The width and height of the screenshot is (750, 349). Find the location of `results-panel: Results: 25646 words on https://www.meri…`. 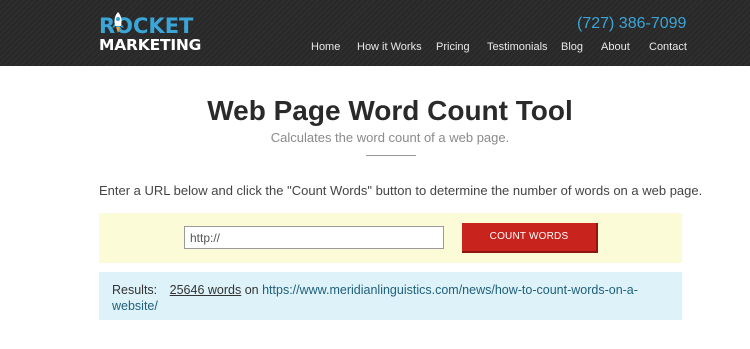

results-panel: Results: 25646 words on https://www.meri… is located at coordinates (390, 296).